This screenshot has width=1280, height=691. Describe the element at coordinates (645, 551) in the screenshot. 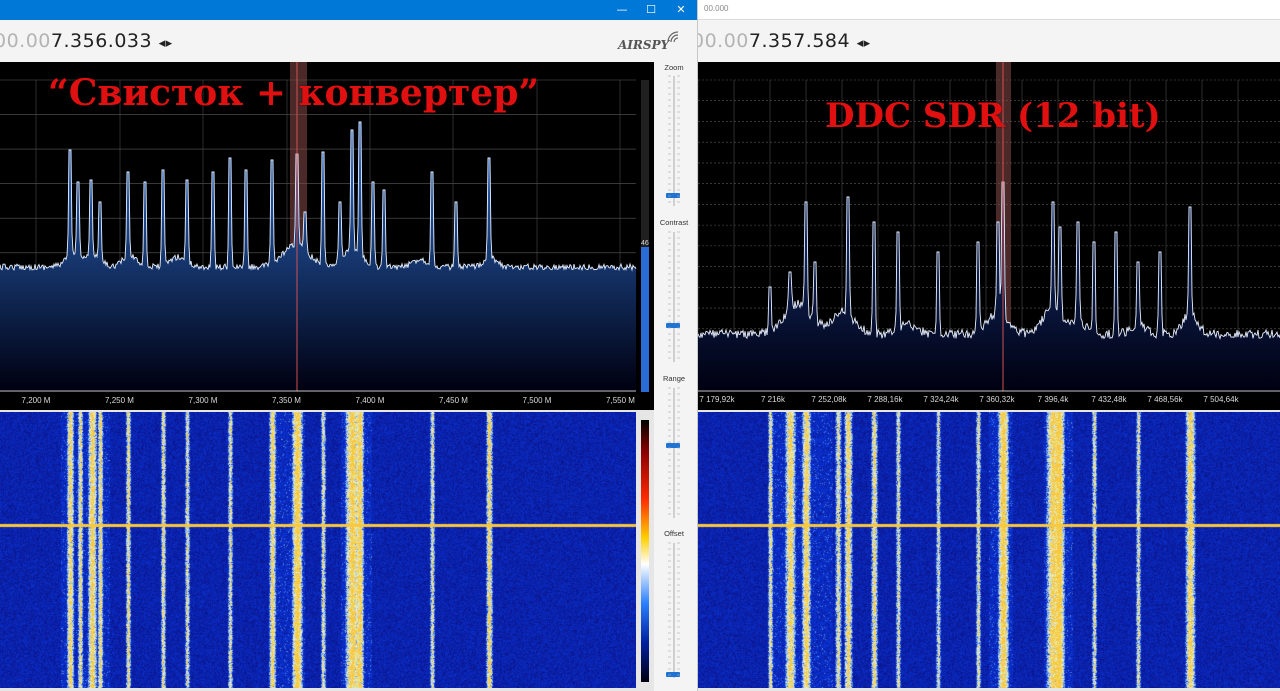

I see `left-color-scale` at that location.